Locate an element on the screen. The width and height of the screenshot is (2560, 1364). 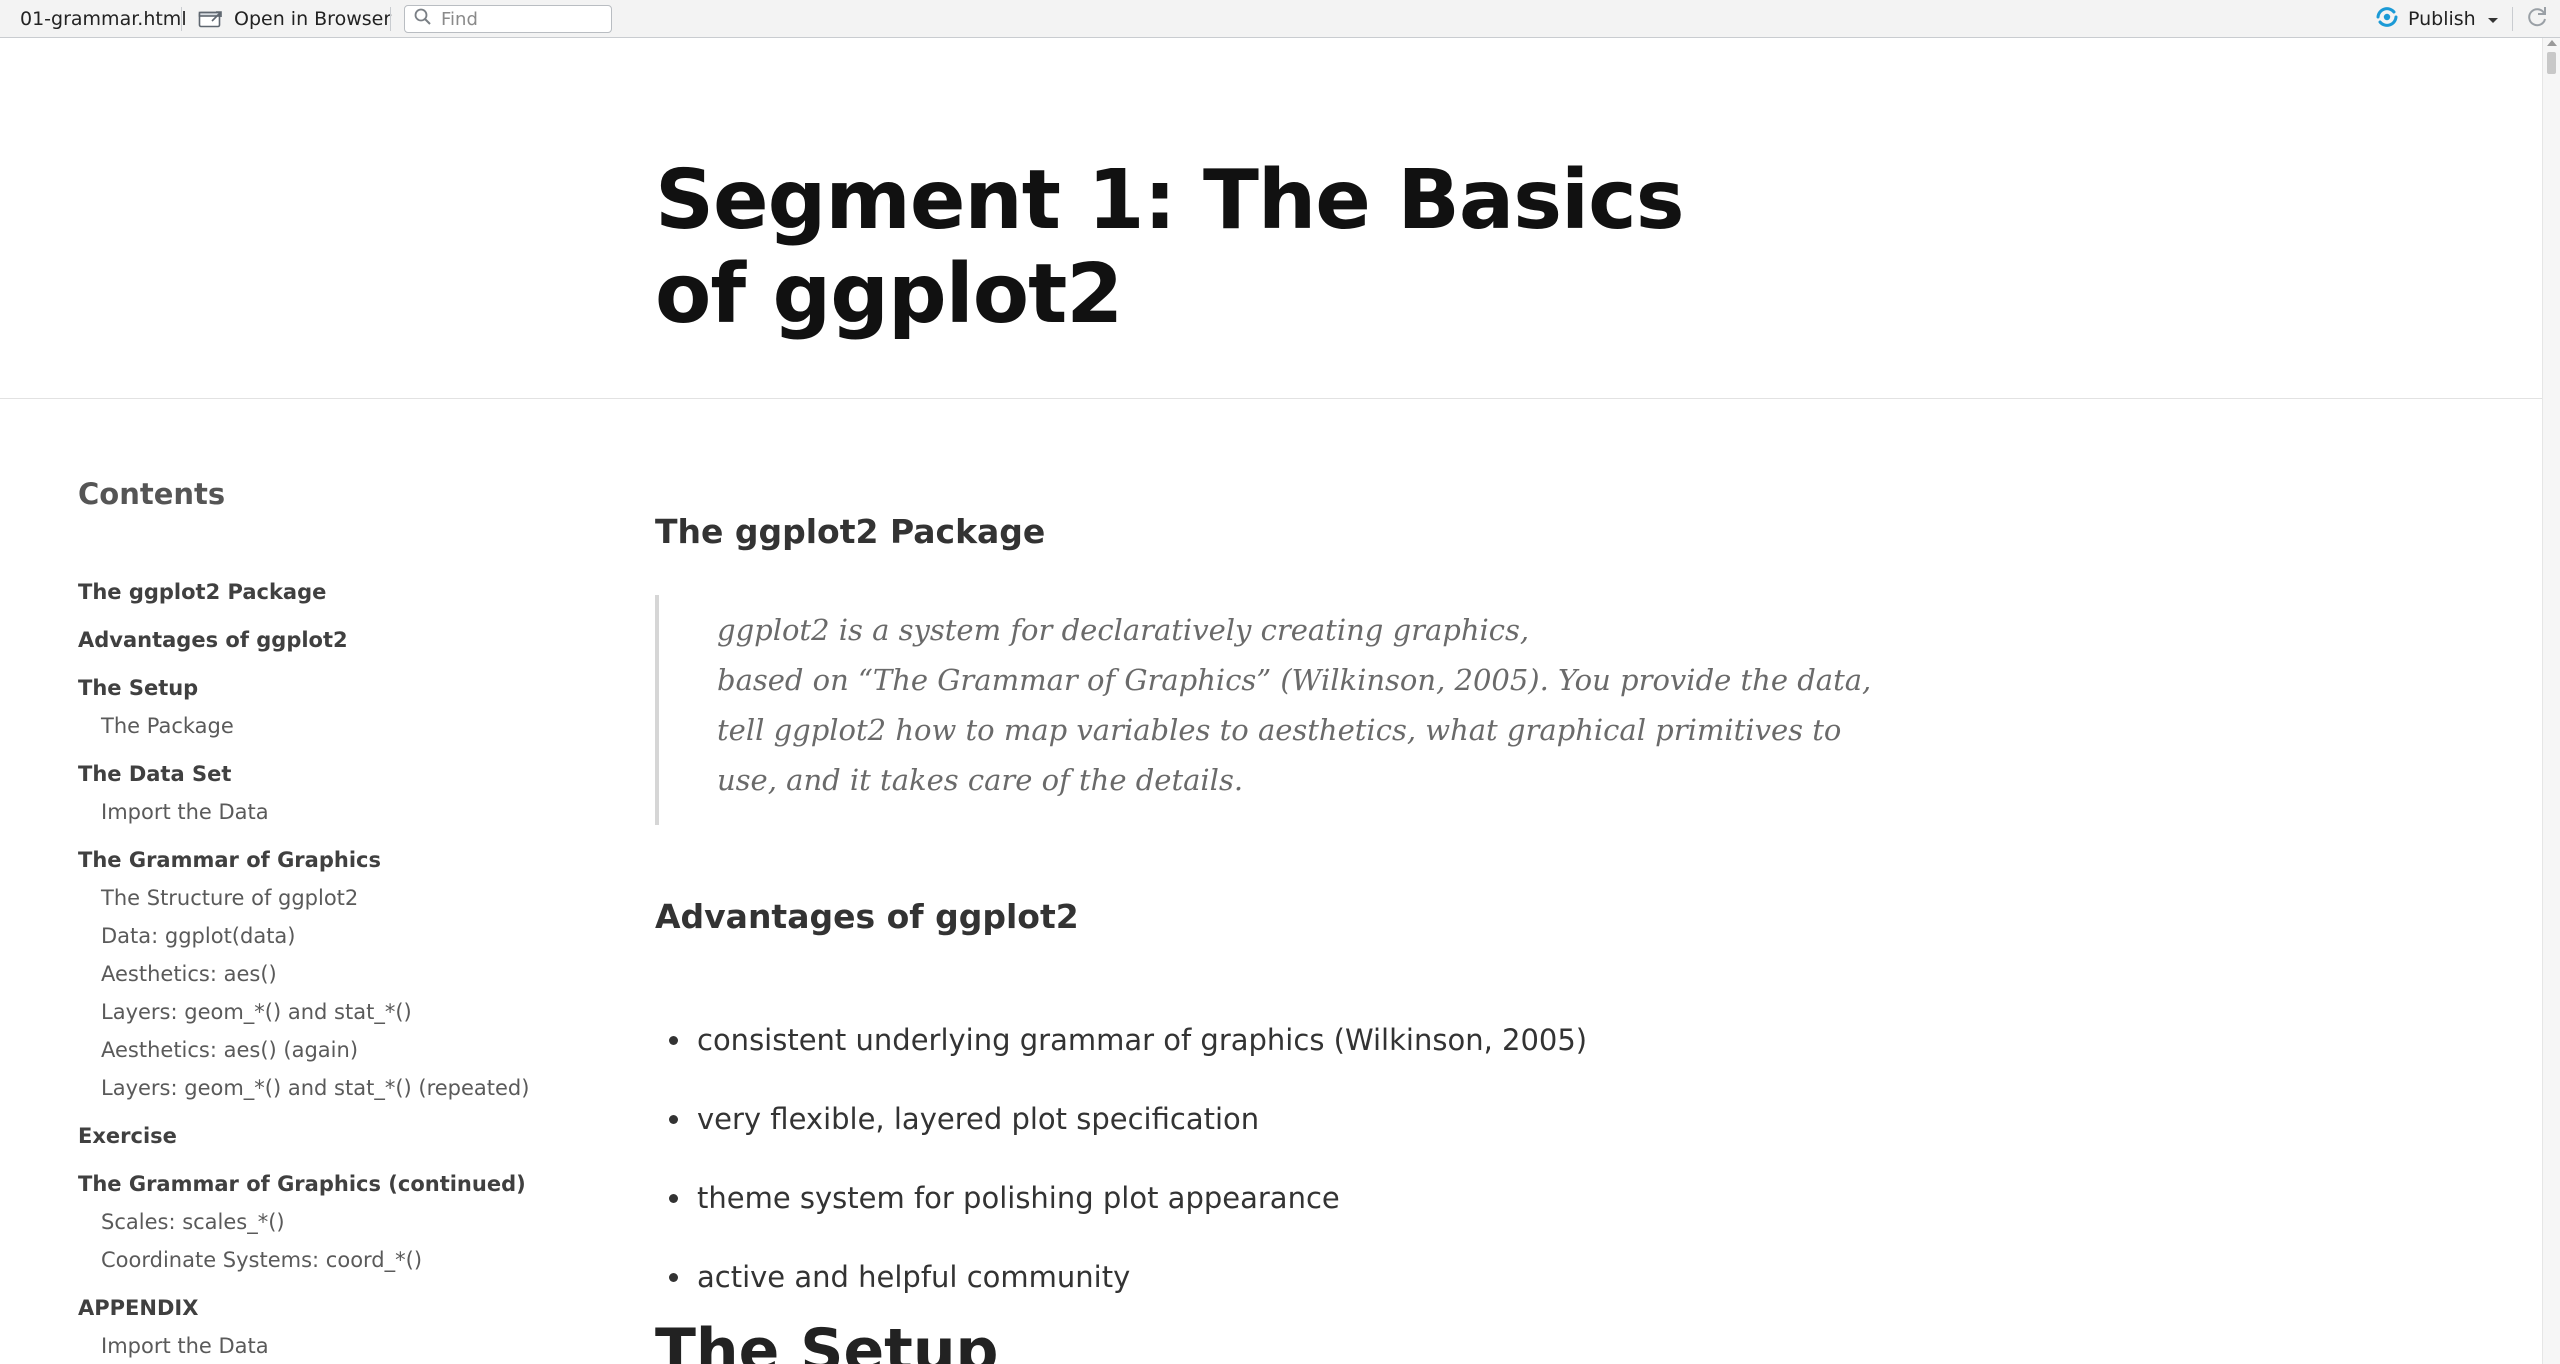
chevron-down-icon is located at coordinates (2493, 19).